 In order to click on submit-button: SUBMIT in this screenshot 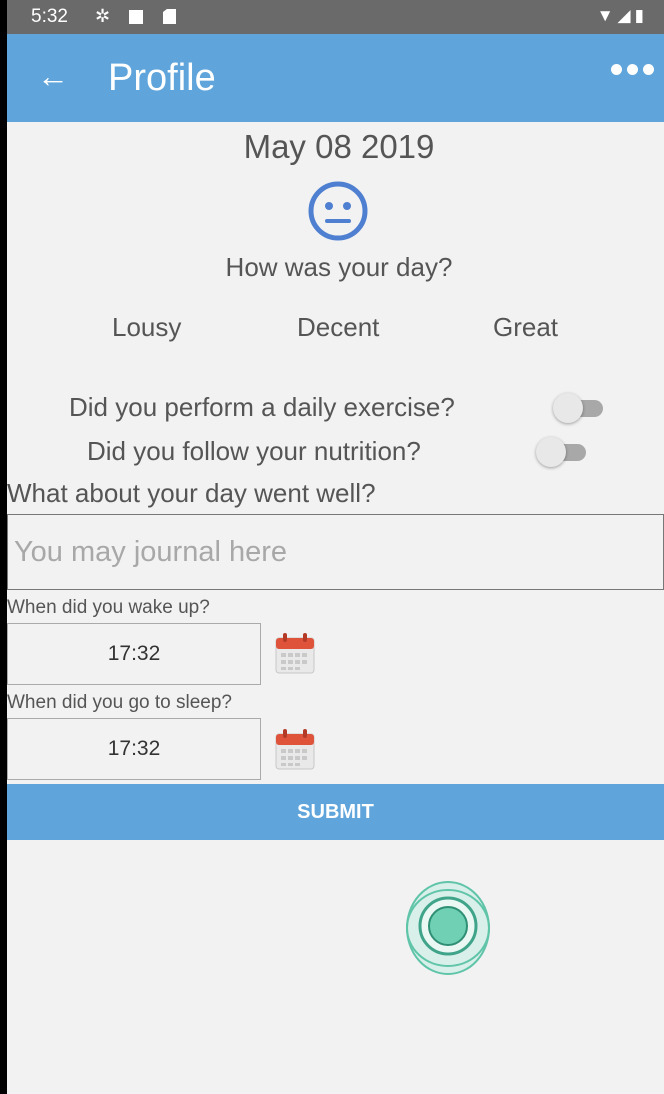, I will do `click(335, 812)`.